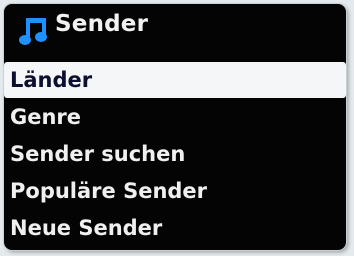 Image resolution: width=354 pixels, height=256 pixels. What do you see at coordinates (102, 24) in the screenshot?
I see `page-title: Sender` at bounding box center [102, 24].